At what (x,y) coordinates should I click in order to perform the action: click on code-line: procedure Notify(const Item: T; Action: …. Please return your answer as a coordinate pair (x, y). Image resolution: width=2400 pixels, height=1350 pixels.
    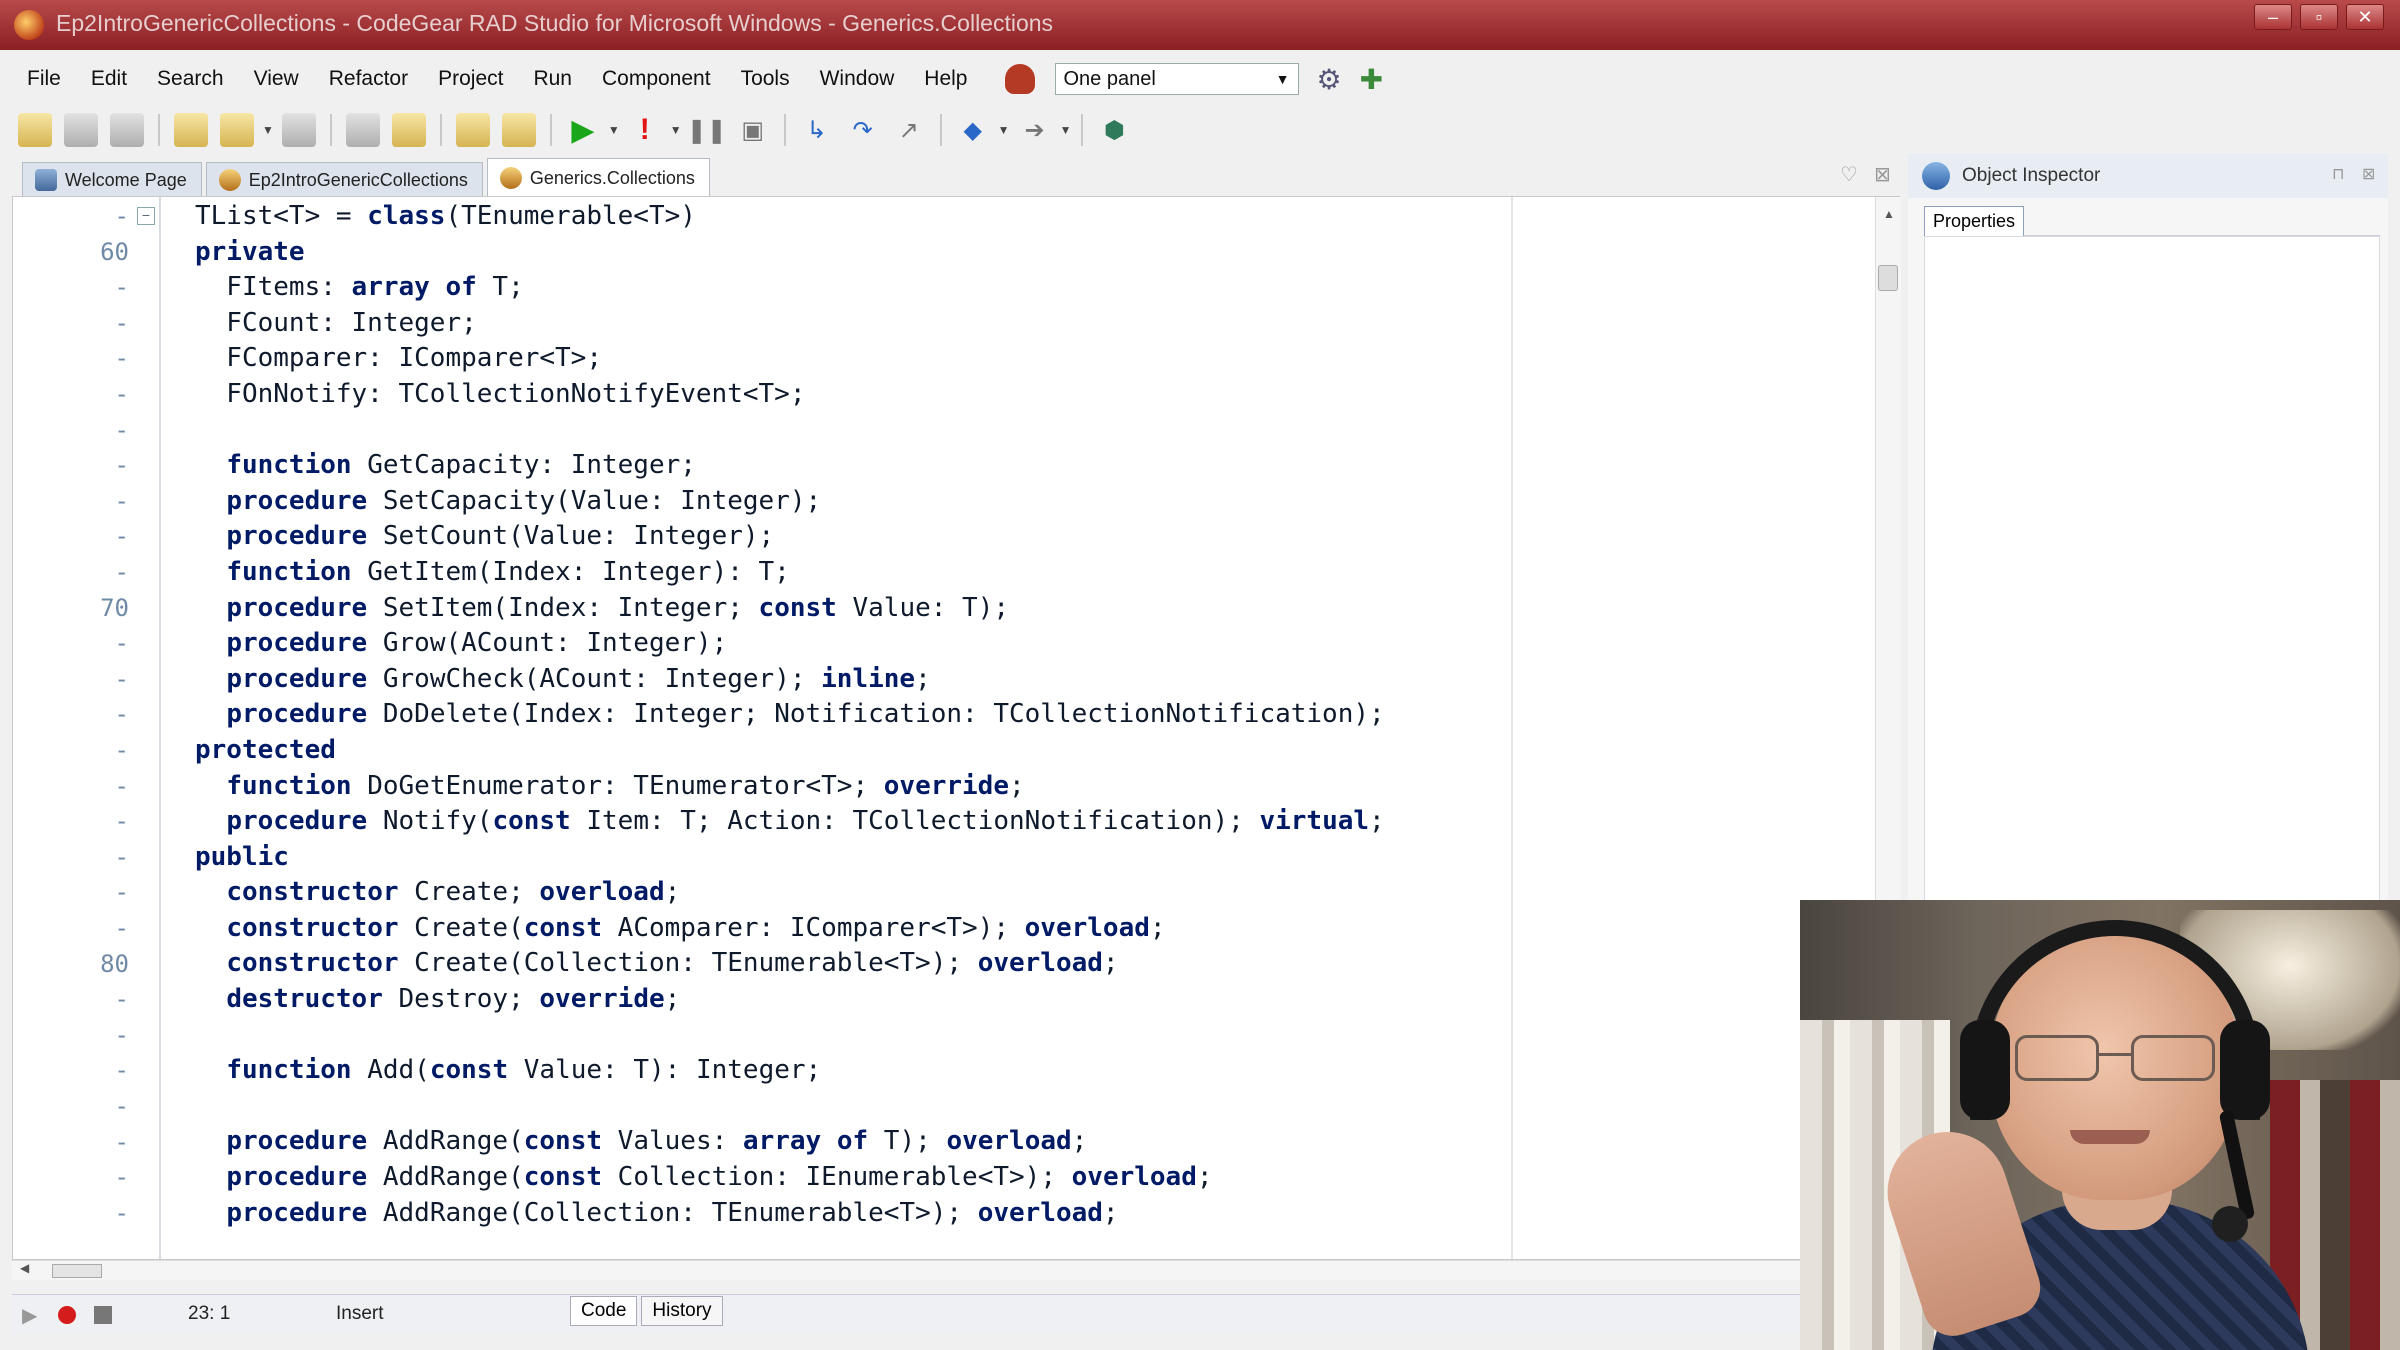
    Looking at the image, I should click on (790, 822).